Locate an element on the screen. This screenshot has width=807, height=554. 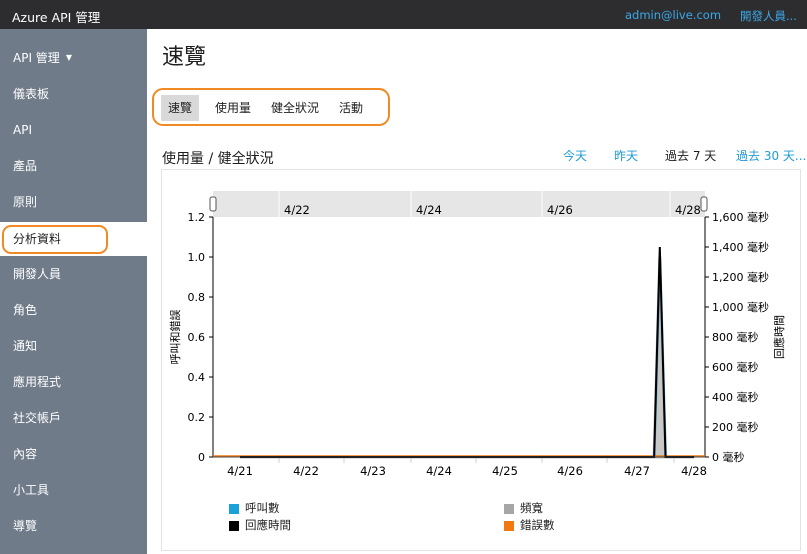
navigator-tick-label: 4/28 is located at coordinates (688, 210).